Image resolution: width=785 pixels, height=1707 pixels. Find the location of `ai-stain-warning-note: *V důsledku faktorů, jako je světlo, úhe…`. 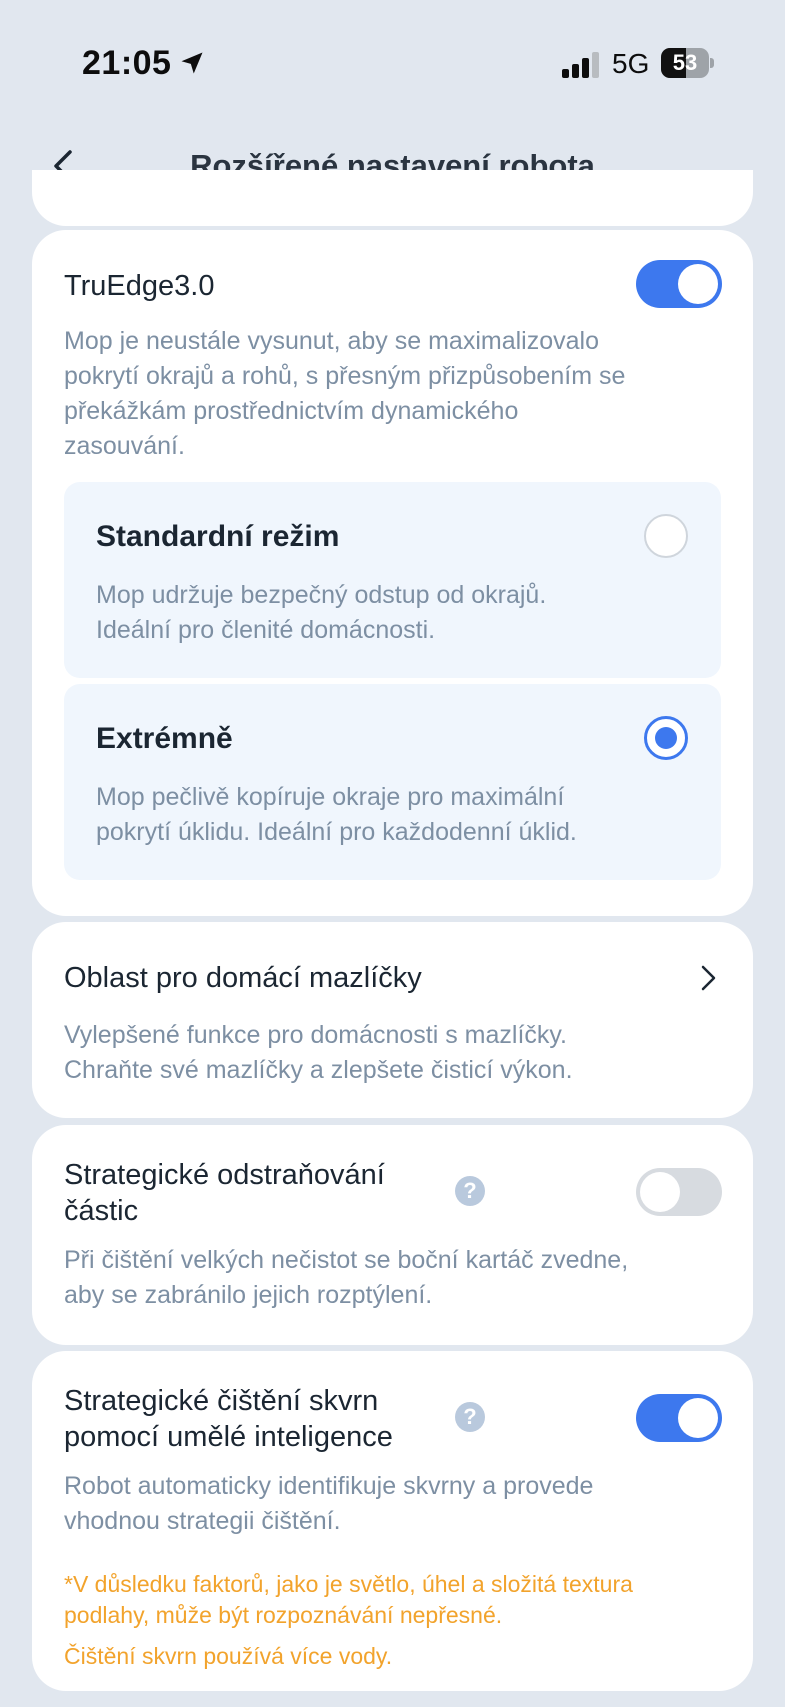

ai-stain-warning-note: *V důsledku faktorů, jako je světlo, úhe… is located at coordinates (348, 1599).